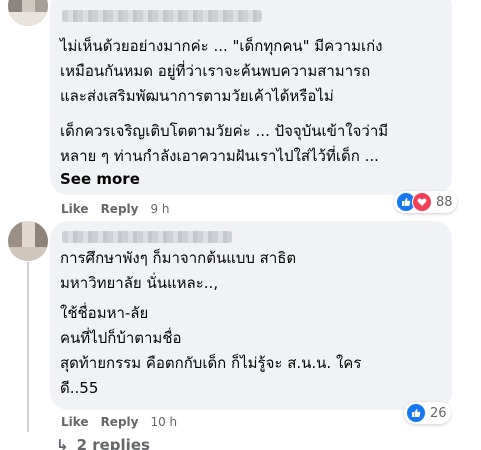 This screenshot has height=450, width=481. I want to click on thread-connector, so click(28, 347).